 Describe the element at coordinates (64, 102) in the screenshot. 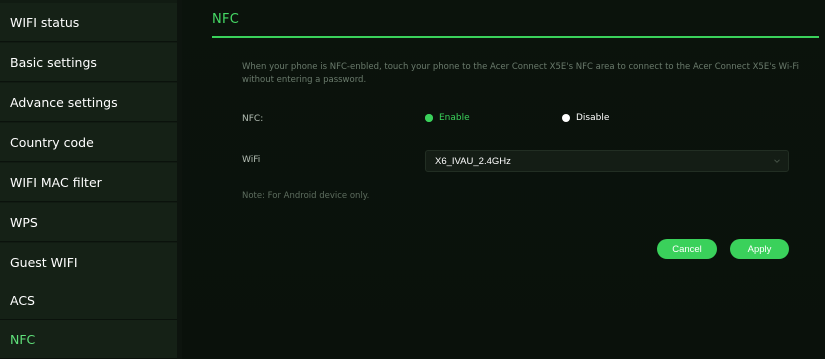

I see `sidebar-item-label: Advance settings` at that location.